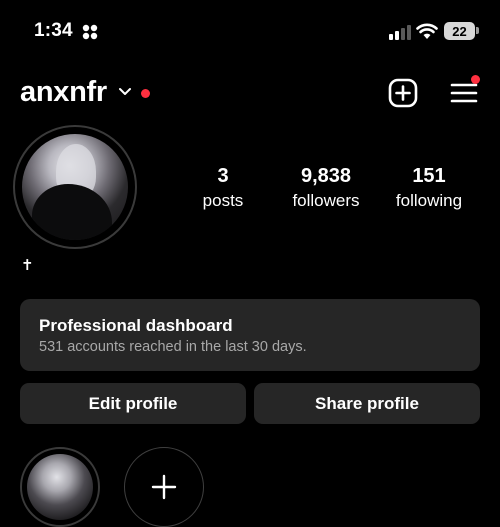 This screenshot has height=527, width=500. What do you see at coordinates (72, 212) in the screenshot?
I see `avatar-body-shape` at bounding box center [72, 212].